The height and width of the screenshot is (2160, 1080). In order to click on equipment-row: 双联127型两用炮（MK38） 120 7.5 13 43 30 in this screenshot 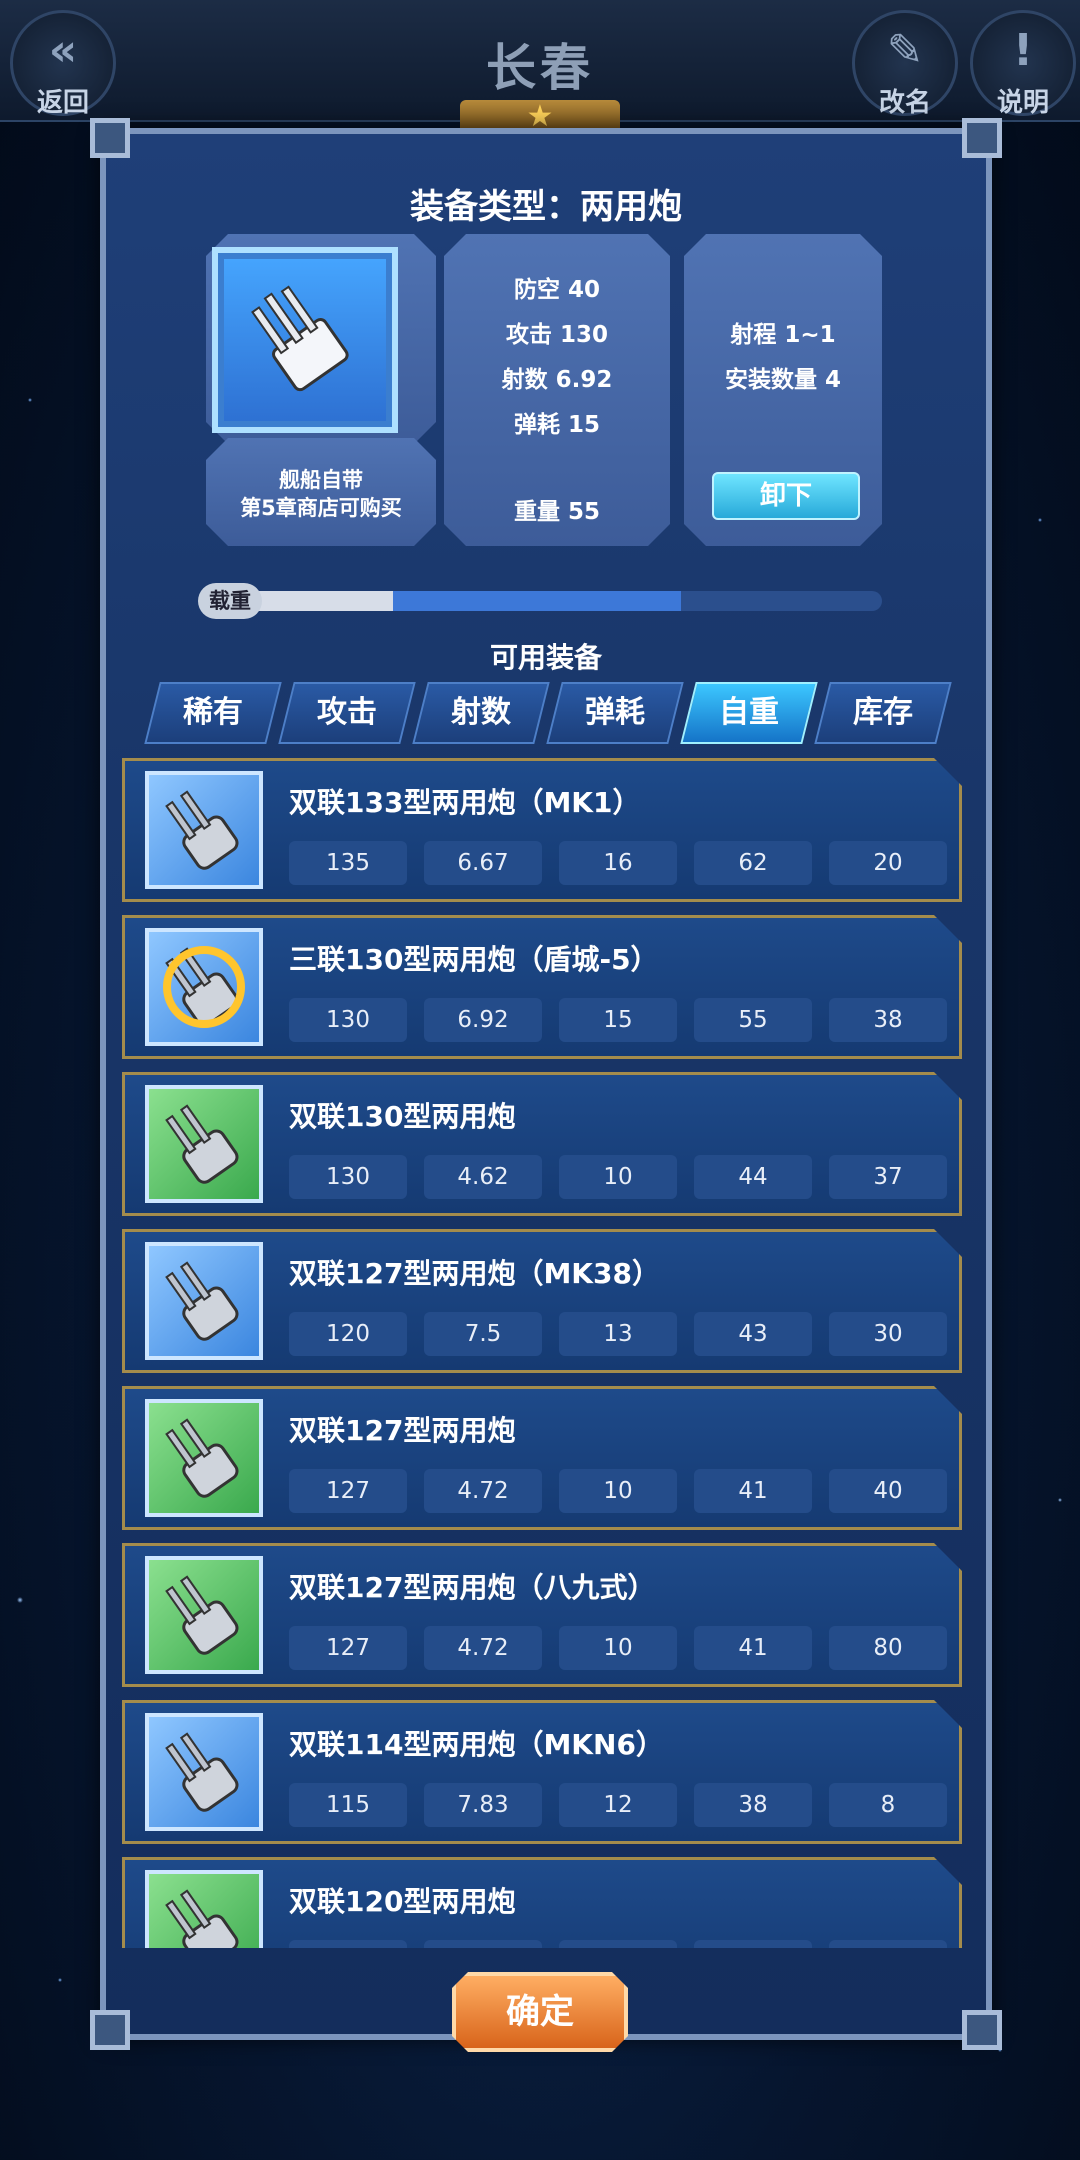, I will do `click(542, 1301)`.